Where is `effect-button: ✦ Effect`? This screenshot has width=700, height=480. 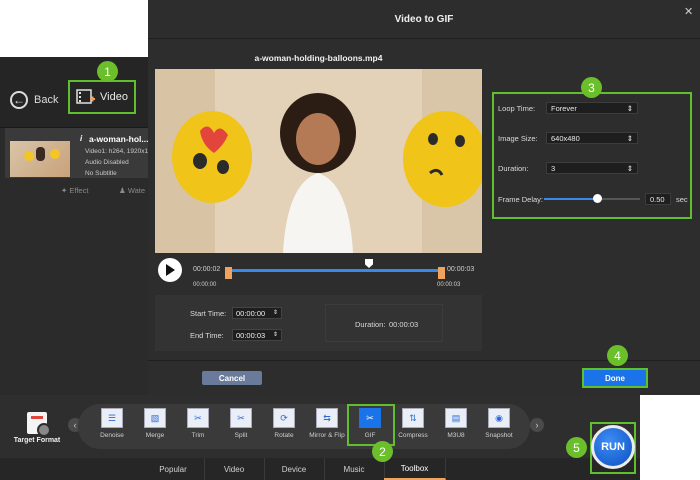
effect-button: ✦ Effect is located at coordinates (74, 190).